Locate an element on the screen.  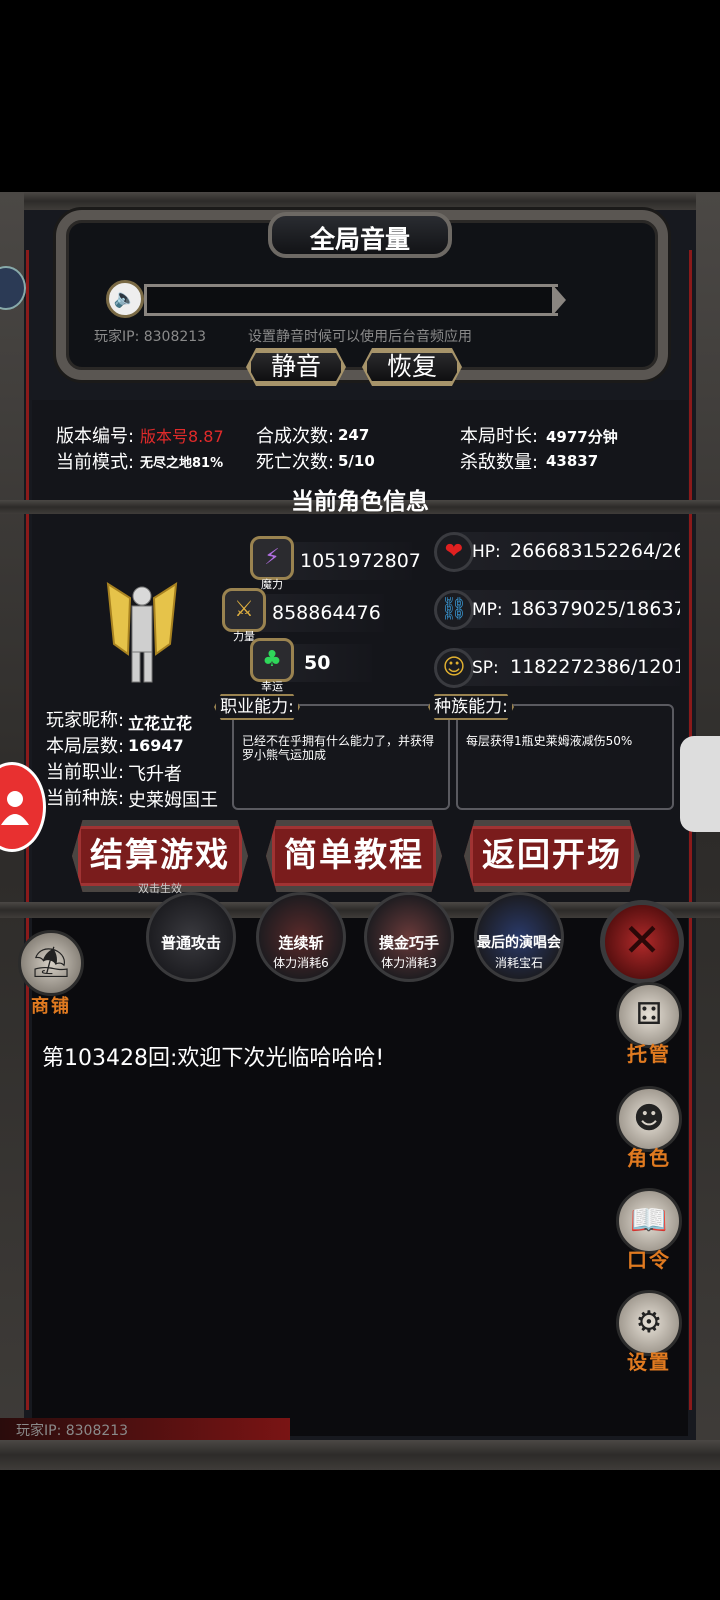
right-edge-handle is located at coordinates (700, 784).